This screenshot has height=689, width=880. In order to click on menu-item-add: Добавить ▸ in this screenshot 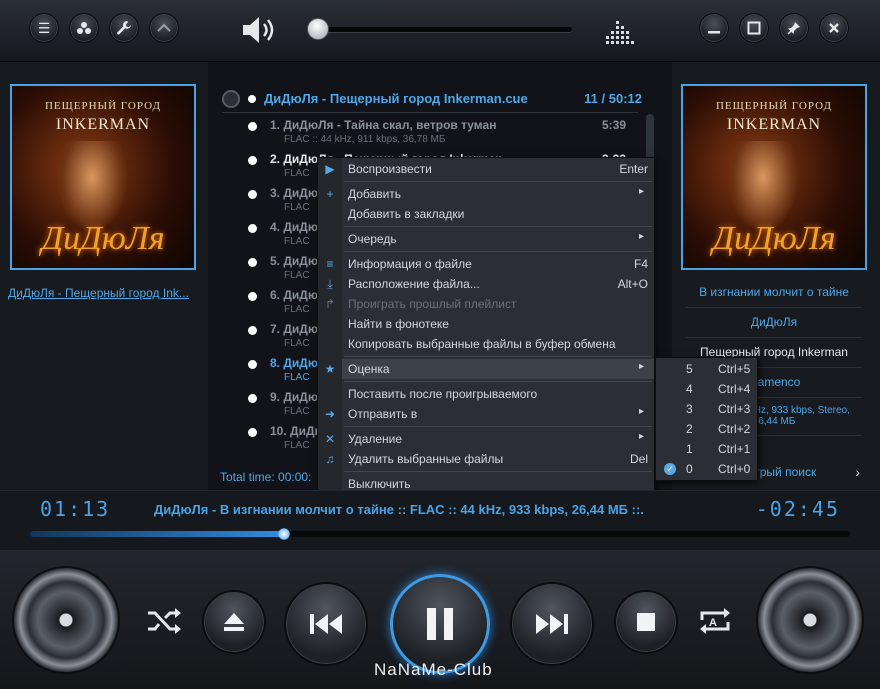, I will do `click(498, 194)`.